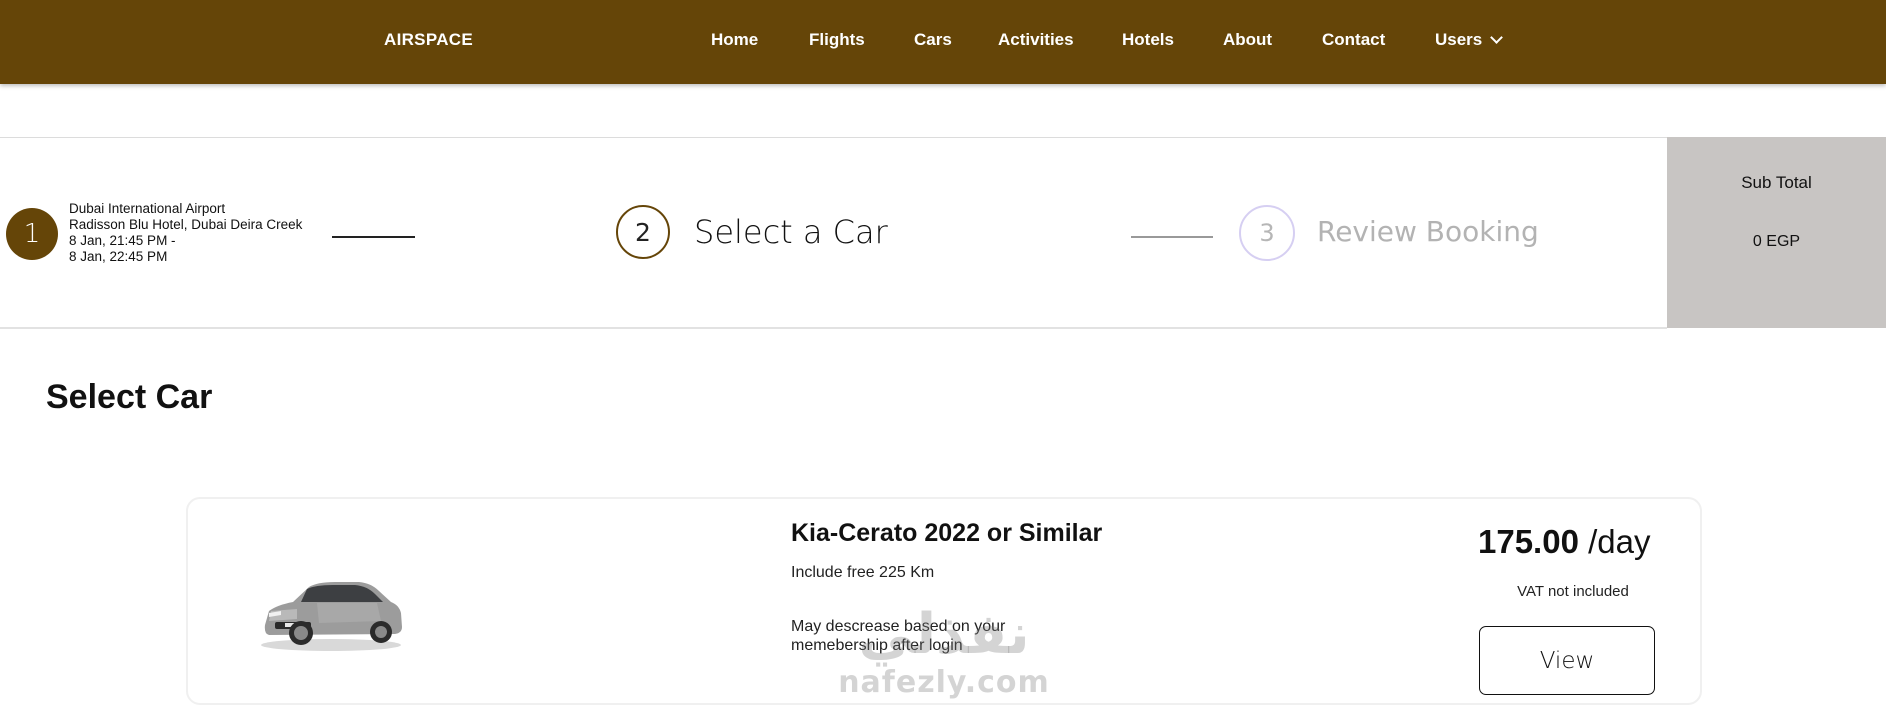 This screenshot has height=715, width=1886. I want to click on subtotal-value: 0 EGP, so click(1776, 241).